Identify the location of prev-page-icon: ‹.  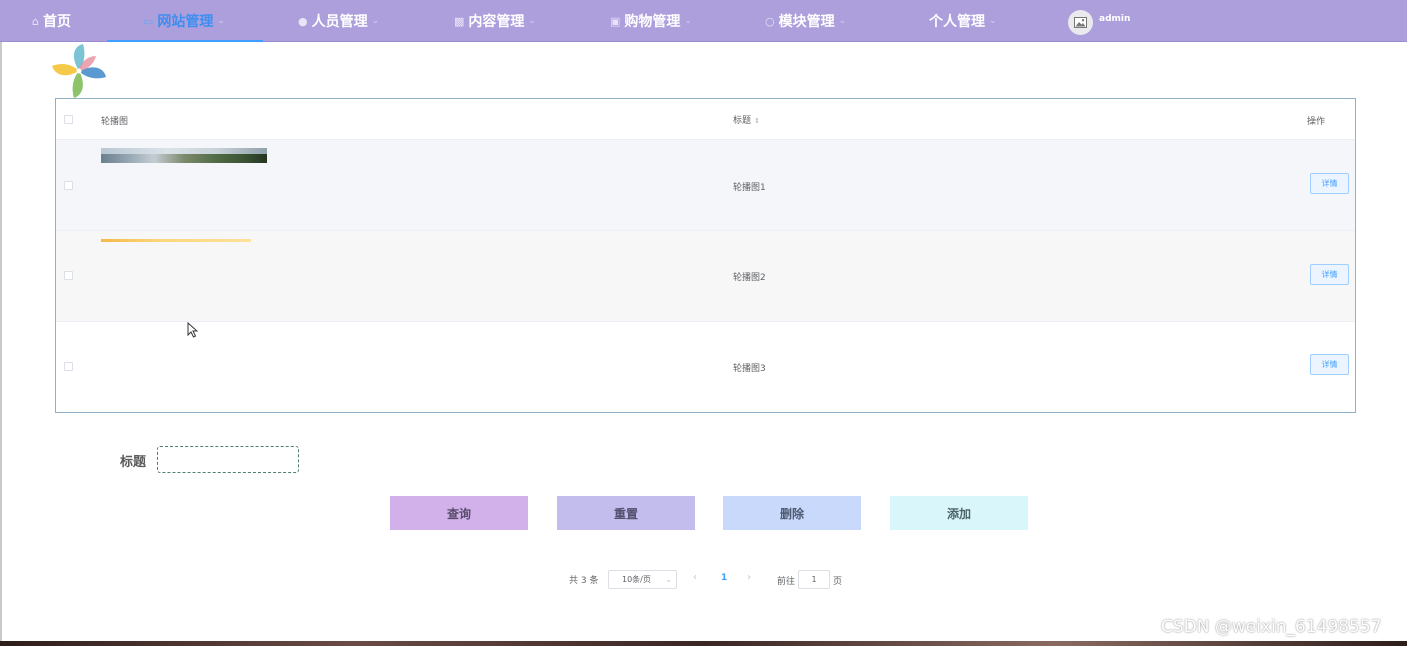
(695, 577).